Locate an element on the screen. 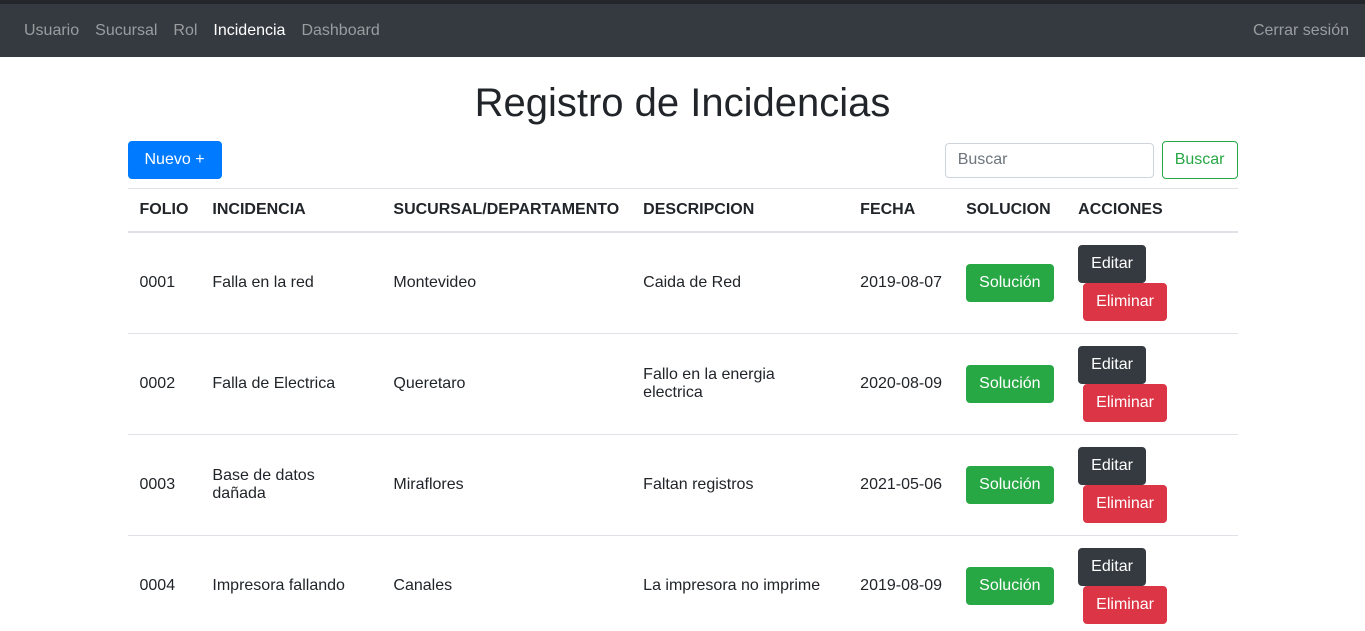 Image resolution: width=1365 pixels, height=631 pixels. search-group: Buscar is located at coordinates (1091, 160).